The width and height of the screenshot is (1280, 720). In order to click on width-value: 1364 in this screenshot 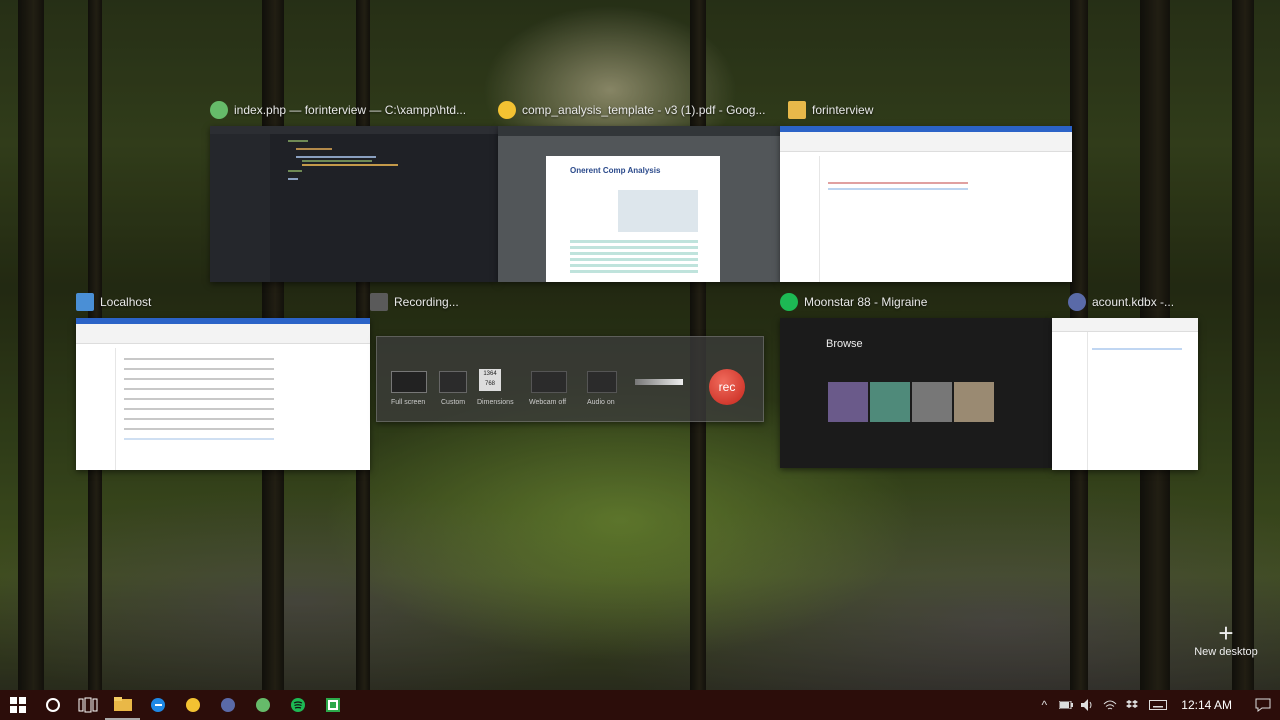, I will do `click(490, 374)`.